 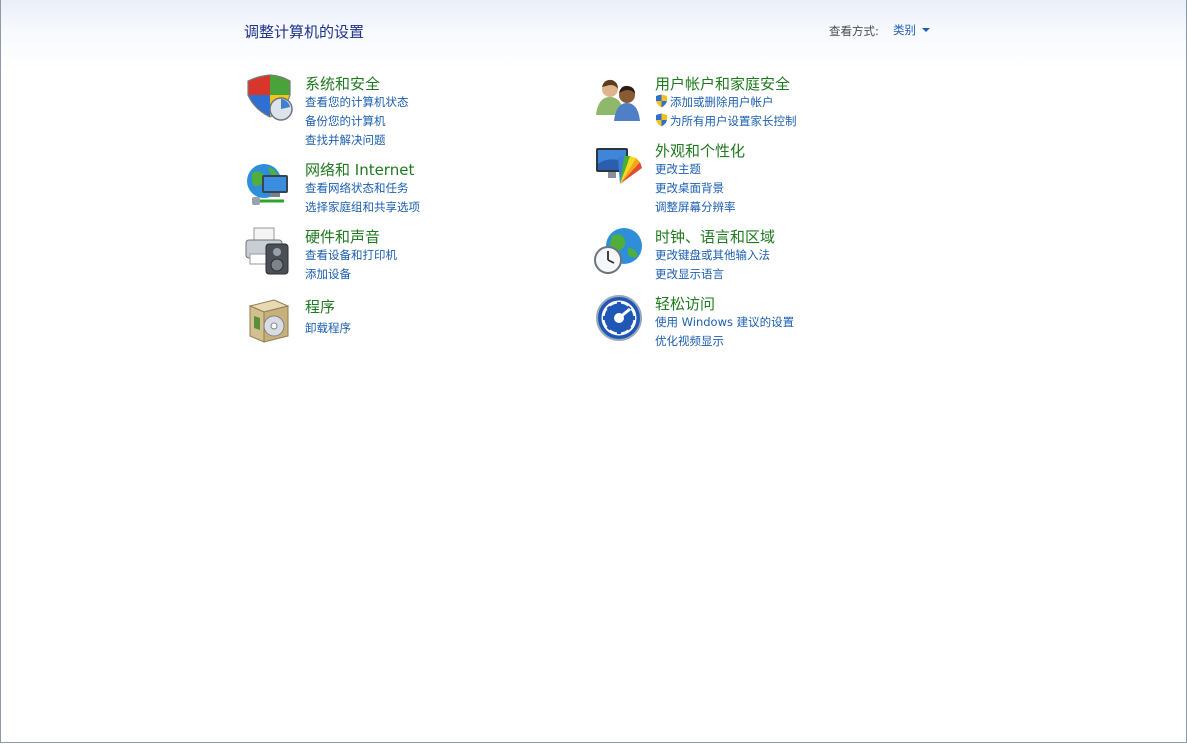 What do you see at coordinates (724, 322) in the screenshot?
I see `link-windows-recommended-settings: 使用 Windows 建议的设置` at bounding box center [724, 322].